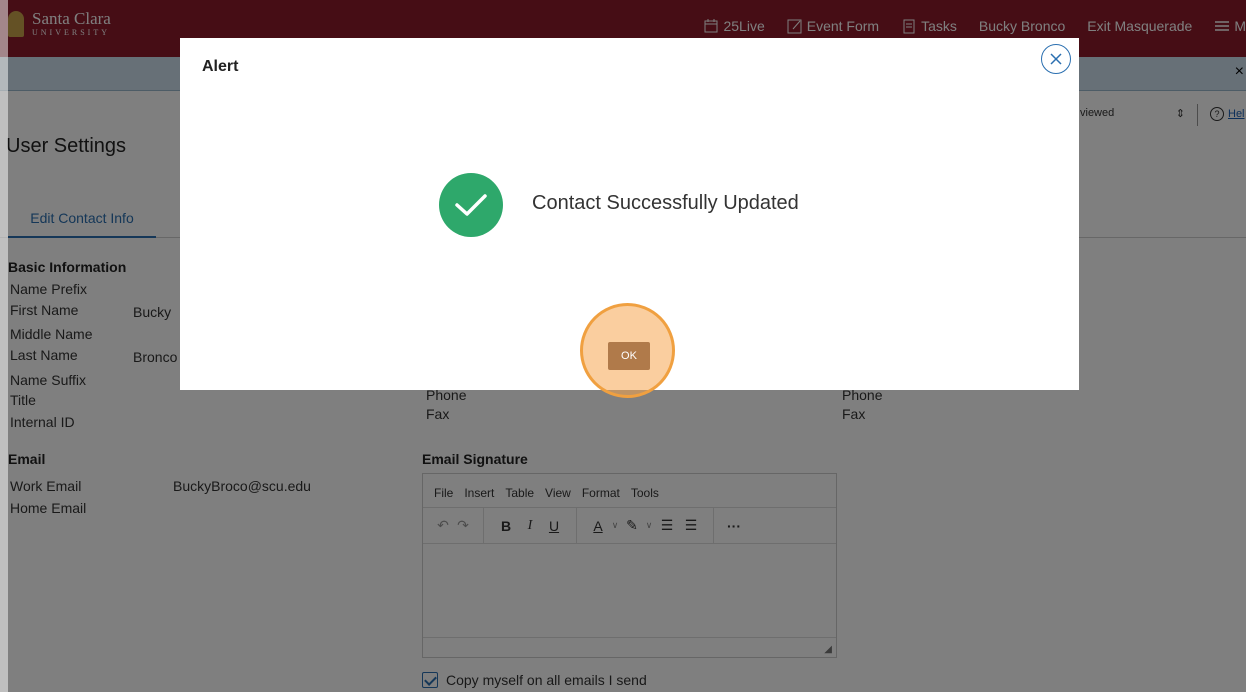 This screenshot has height=692, width=1246. What do you see at coordinates (471, 205) in the screenshot?
I see `success-check-icon` at bounding box center [471, 205].